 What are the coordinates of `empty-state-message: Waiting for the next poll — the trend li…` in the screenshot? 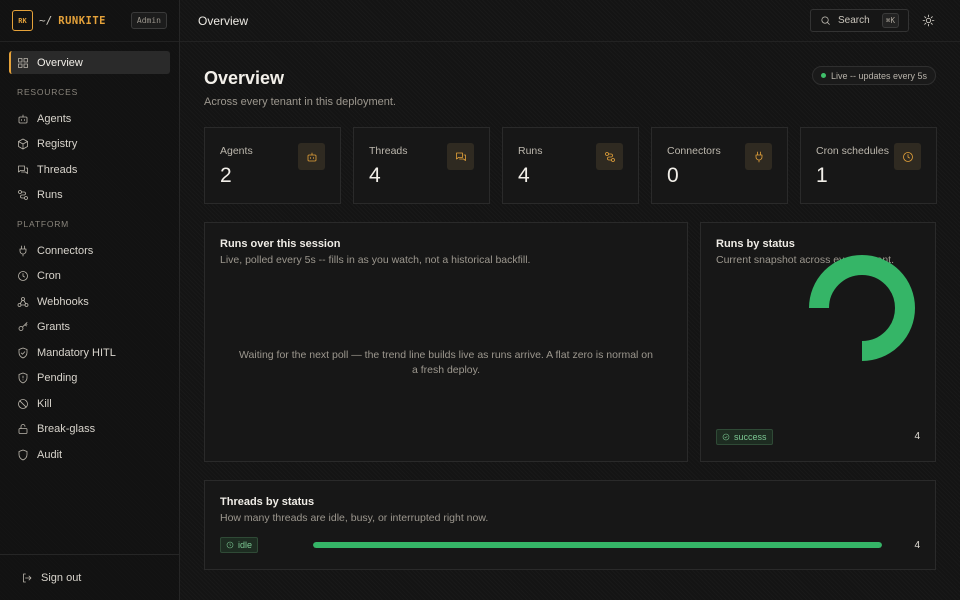 It's located at (446, 362).